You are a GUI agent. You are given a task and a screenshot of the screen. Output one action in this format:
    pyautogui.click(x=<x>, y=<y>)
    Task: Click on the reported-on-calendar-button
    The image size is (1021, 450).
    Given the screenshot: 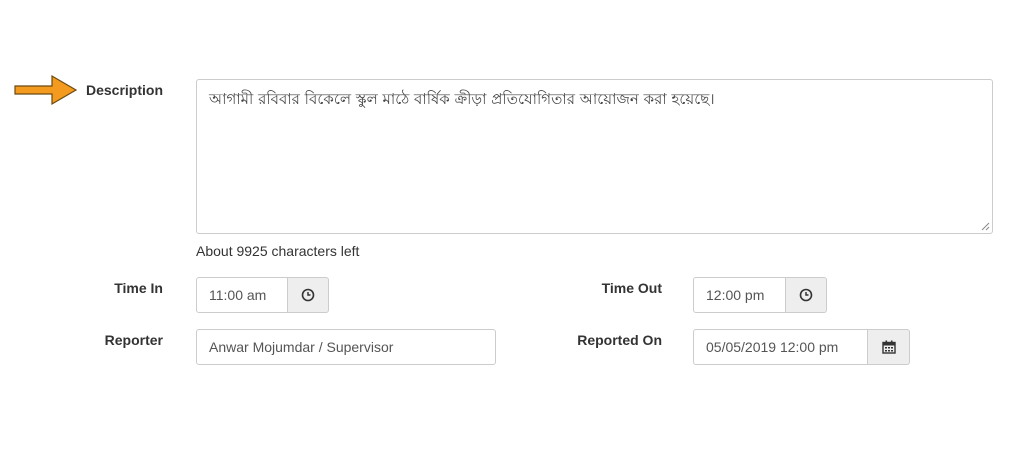 What is the action you would take?
    pyautogui.click(x=889, y=347)
    